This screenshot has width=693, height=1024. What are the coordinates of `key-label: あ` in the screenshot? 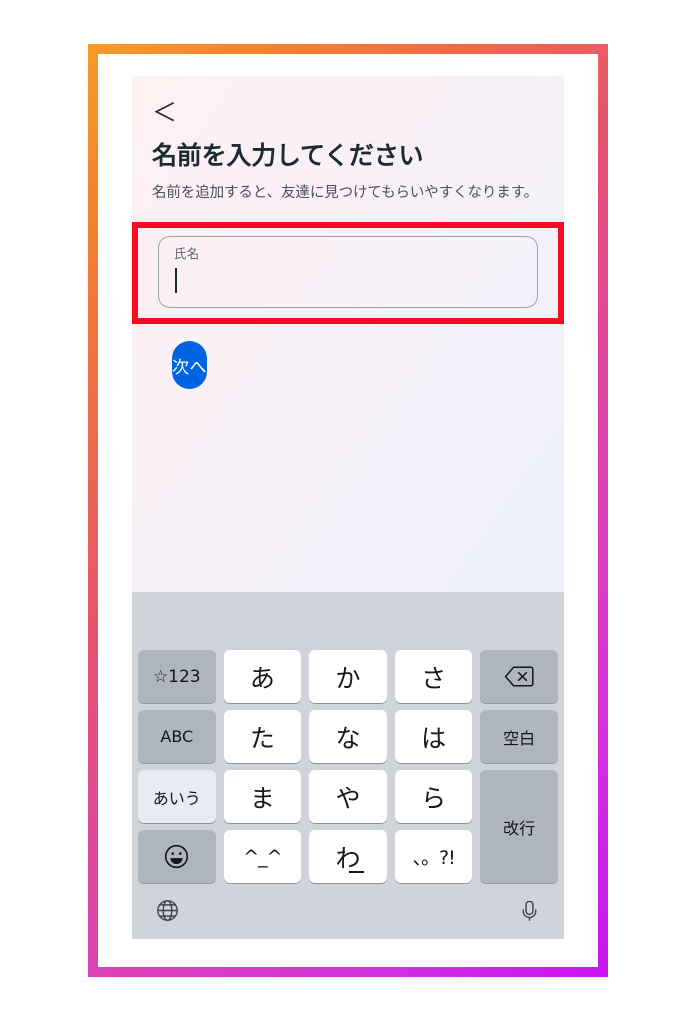 It's located at (262, 678).